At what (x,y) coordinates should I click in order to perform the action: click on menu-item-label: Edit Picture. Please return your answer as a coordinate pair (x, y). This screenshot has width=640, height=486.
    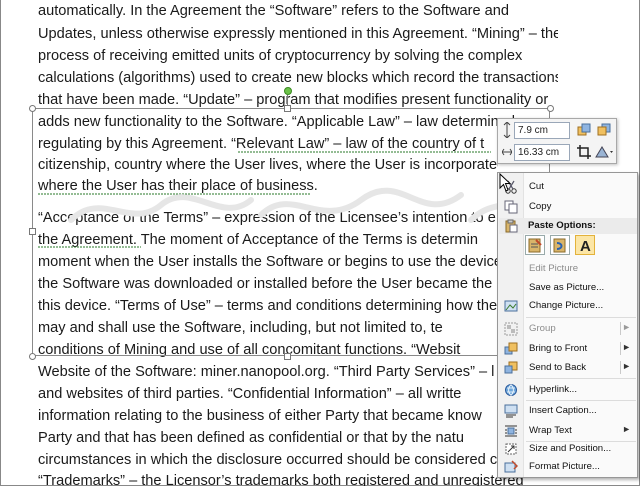
    Looking at the image, I should click on (554, 268).